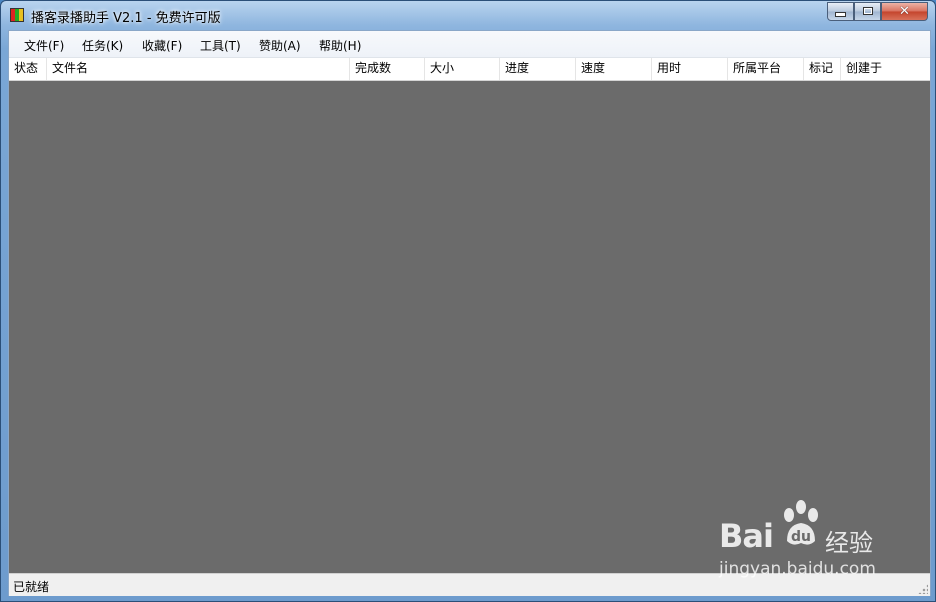 The width and height of the screenshot is (936, 602). I want to click on column-size: 大小, so click(462, 69).